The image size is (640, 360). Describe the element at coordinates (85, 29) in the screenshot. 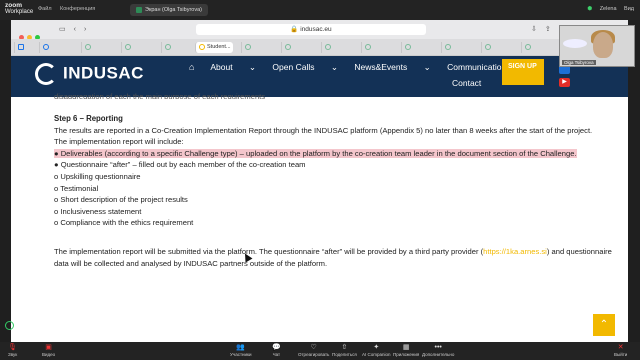

I see `forward-icon: ›` at that location.